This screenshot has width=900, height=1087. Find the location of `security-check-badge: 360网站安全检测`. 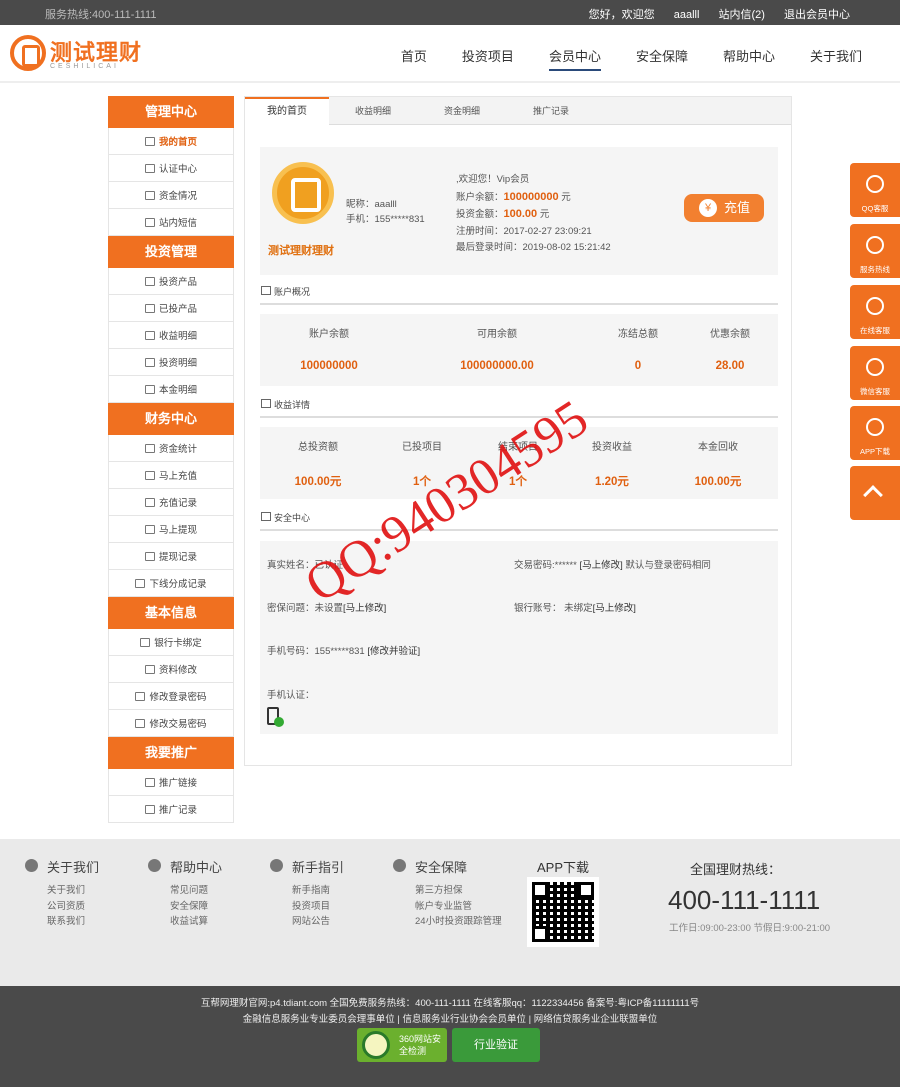

security-check-badge: 360网站安全检测 is located at coordinates (402, 1045).